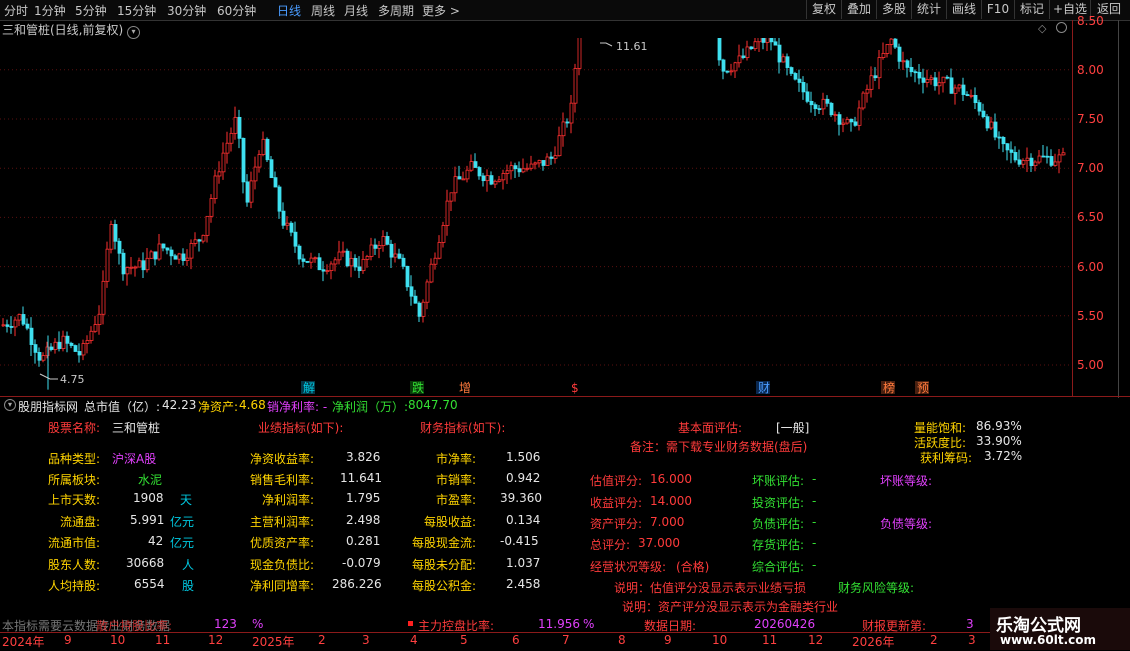 This screenshot has width=1130, height=651. What do you see at coordinates (356, 10) in the screenshot?
I see `period-monthly: 月线` at bounding box center [356, 10].